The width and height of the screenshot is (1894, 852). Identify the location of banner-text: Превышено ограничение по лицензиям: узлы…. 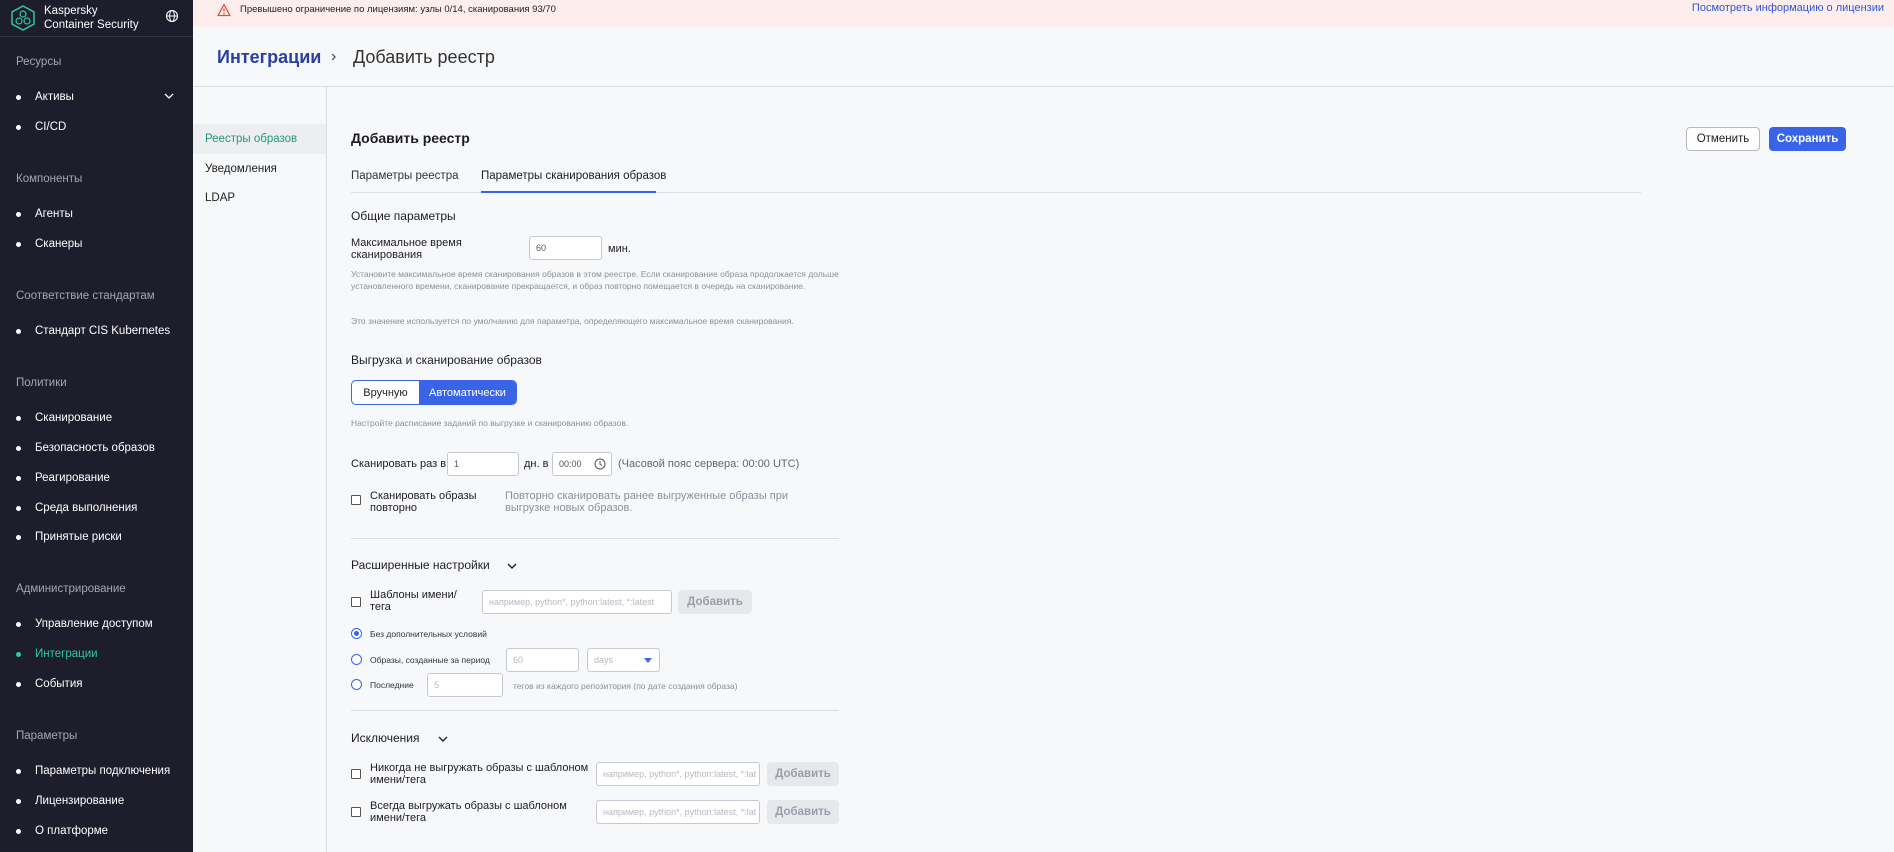
(398, 9).